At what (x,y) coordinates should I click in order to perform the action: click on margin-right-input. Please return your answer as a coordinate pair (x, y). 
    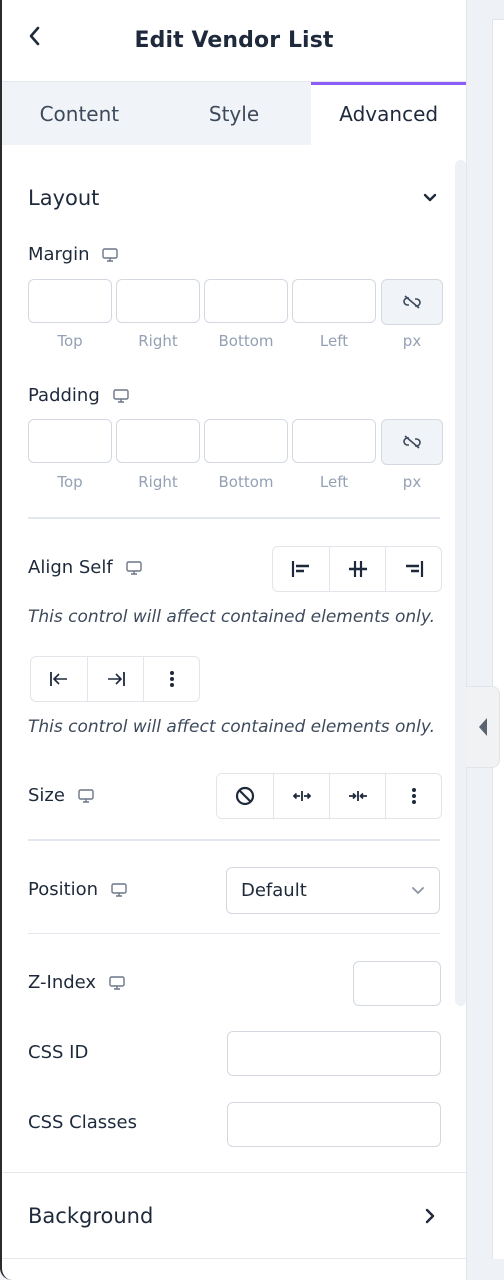
    Looking at the image, I should click on (158, 301).